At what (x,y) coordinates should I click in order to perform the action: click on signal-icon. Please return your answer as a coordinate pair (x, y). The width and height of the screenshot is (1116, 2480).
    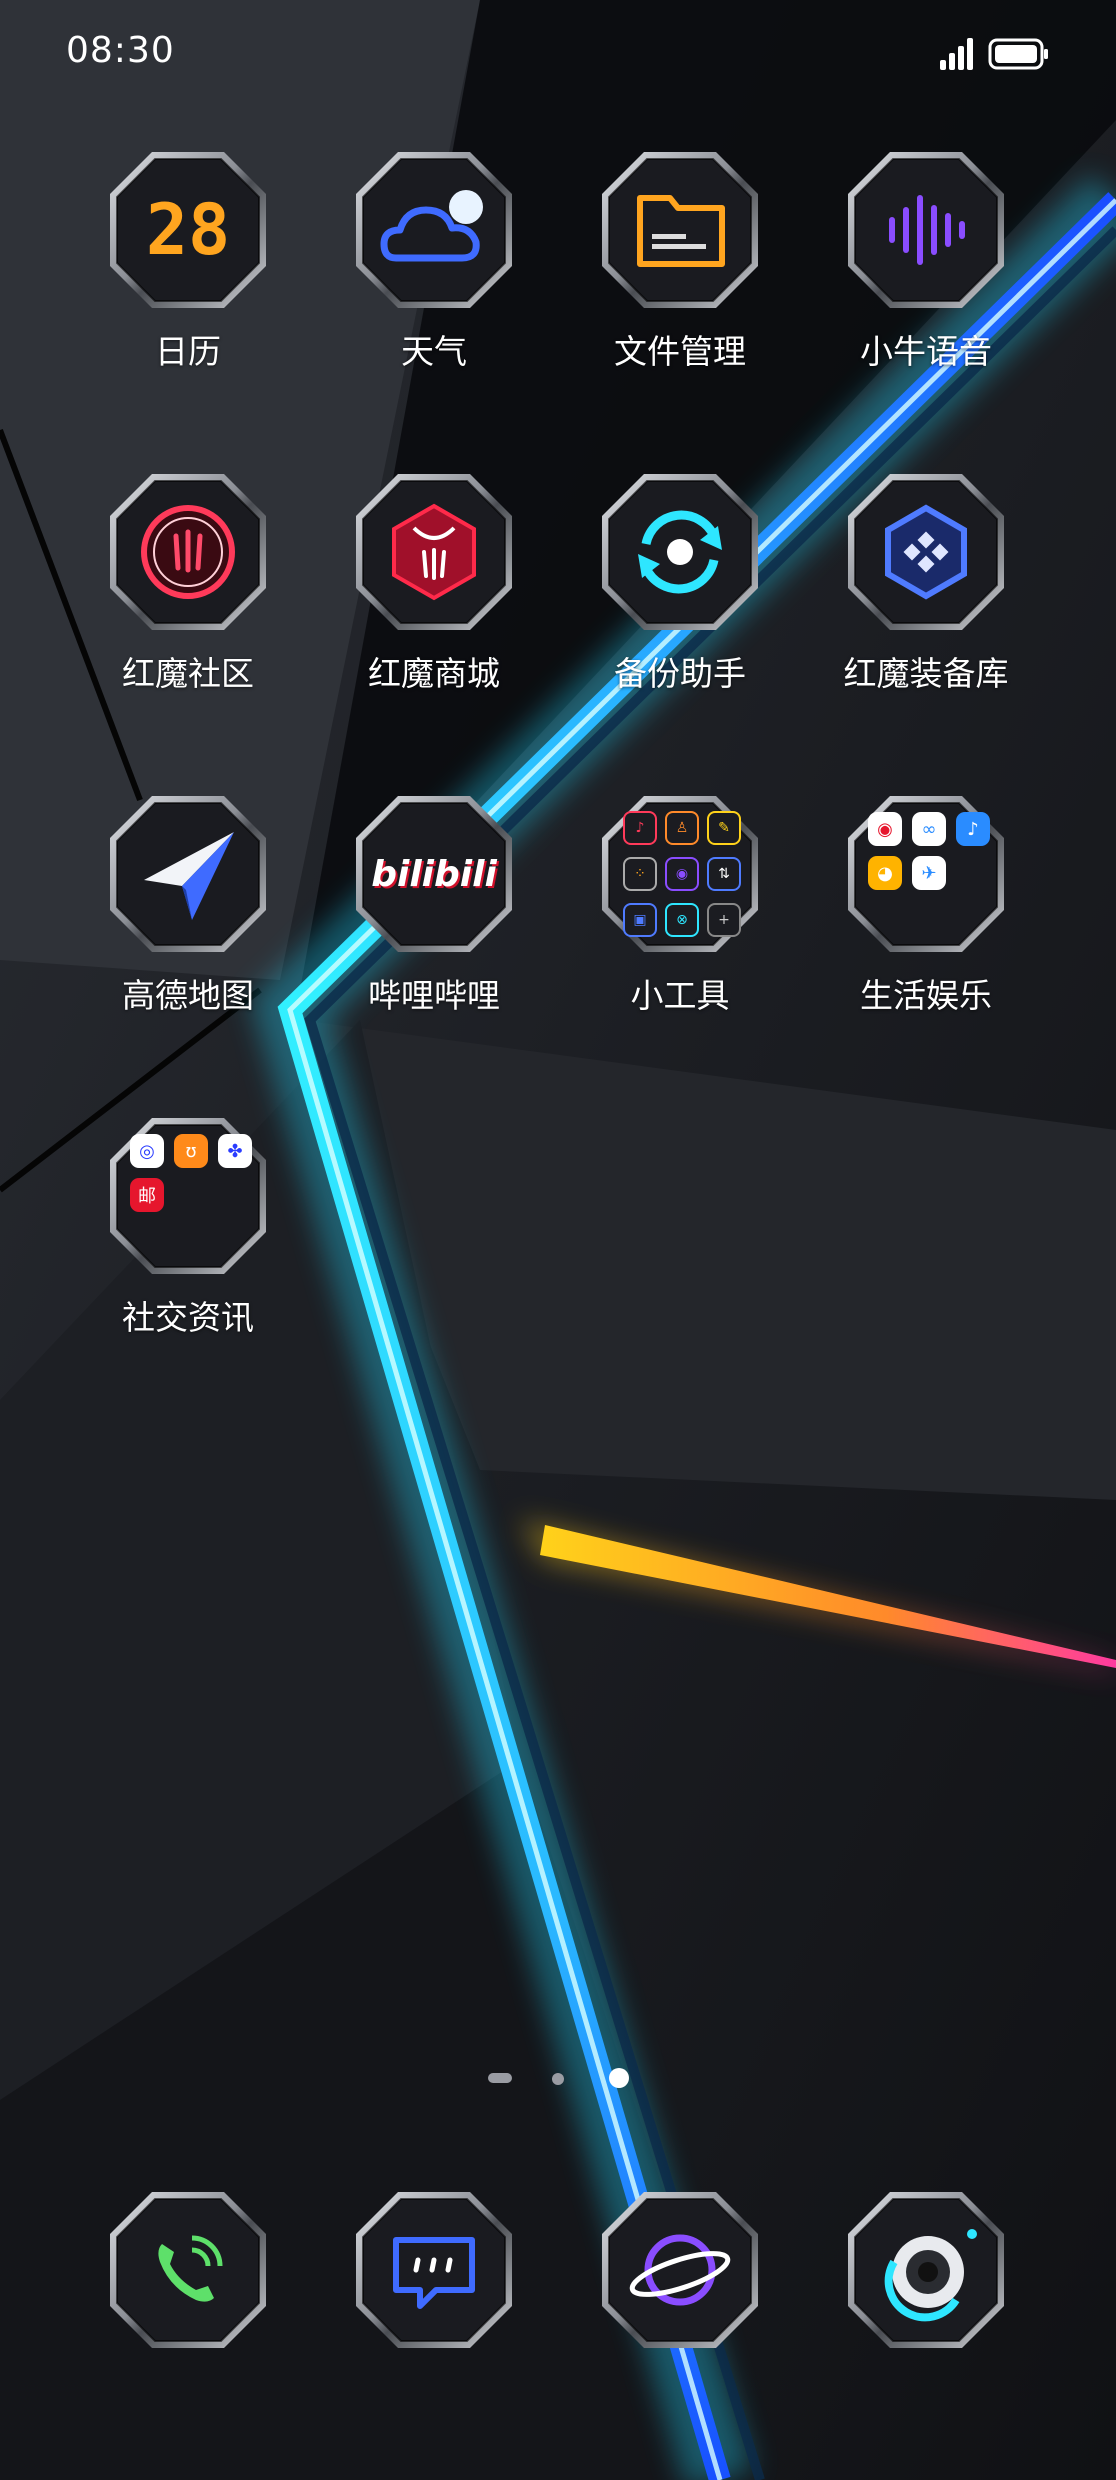
    Looking at the image, I should click on (956, 54).